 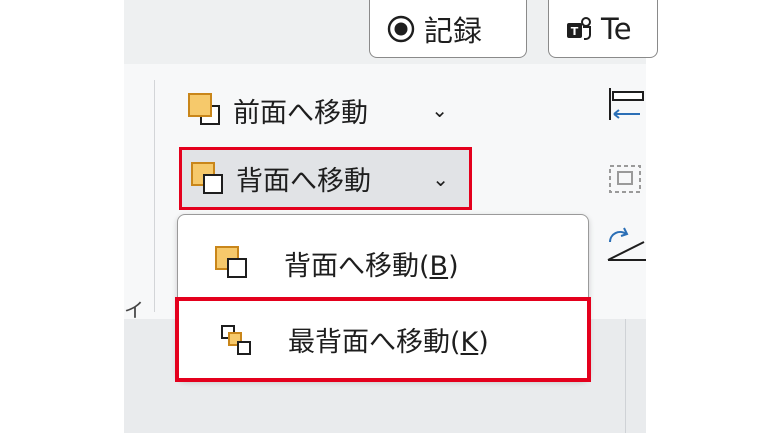 What do you see at coordinates (625, 178) in the screenshot?
I see `group-icon` at bounding box center [625, 178].